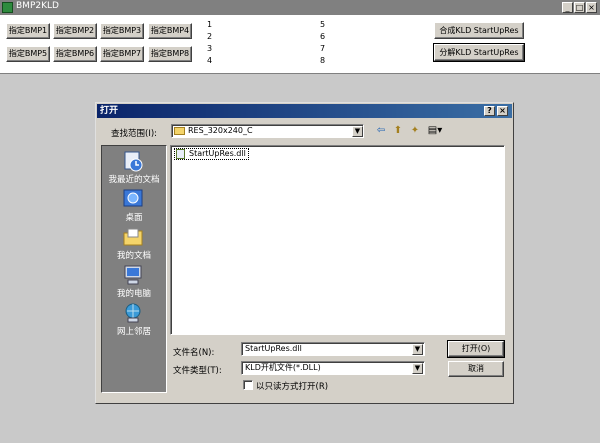 This screenshot has height=443, width=600. Describe the element at coordinates (134, 134) in the screenshot. I see `look-in-label: 查找范围(I):` at that location.